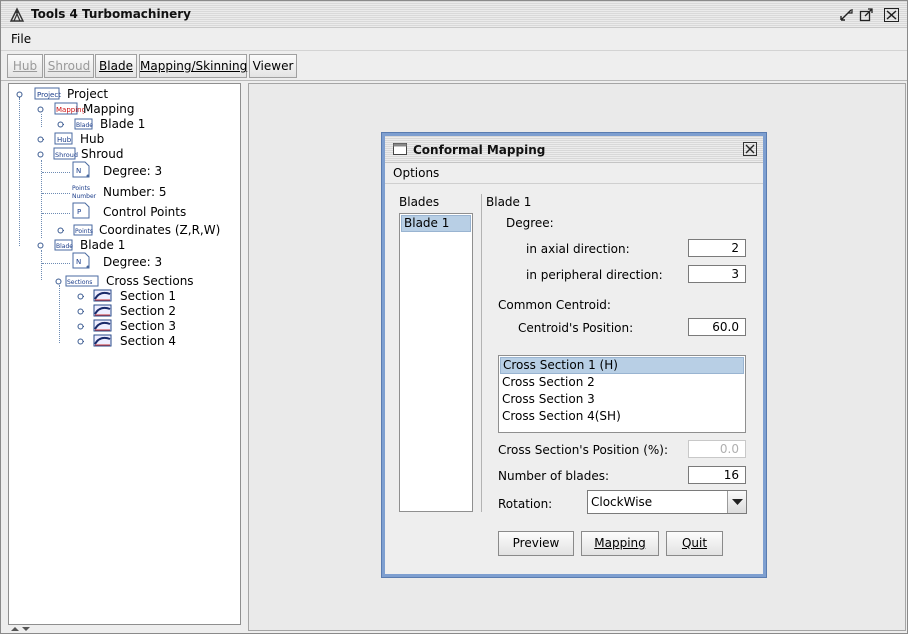  Describe the element at coordinates (22, 629) in the screenshot. I see `split-arrows-icon` at that location.